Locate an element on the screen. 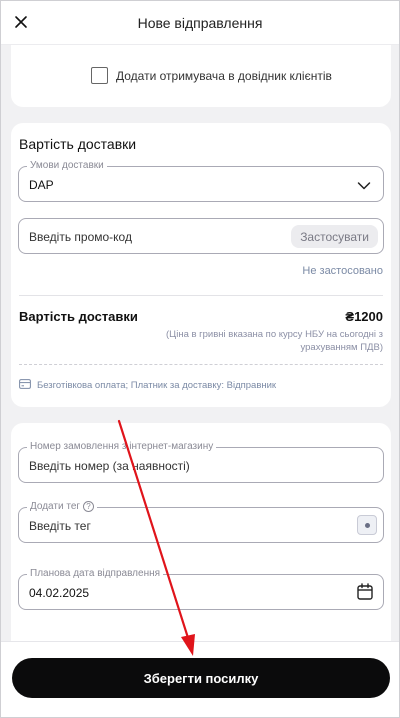  page-title: Нове відправлення is located at coordinates (200, 22).